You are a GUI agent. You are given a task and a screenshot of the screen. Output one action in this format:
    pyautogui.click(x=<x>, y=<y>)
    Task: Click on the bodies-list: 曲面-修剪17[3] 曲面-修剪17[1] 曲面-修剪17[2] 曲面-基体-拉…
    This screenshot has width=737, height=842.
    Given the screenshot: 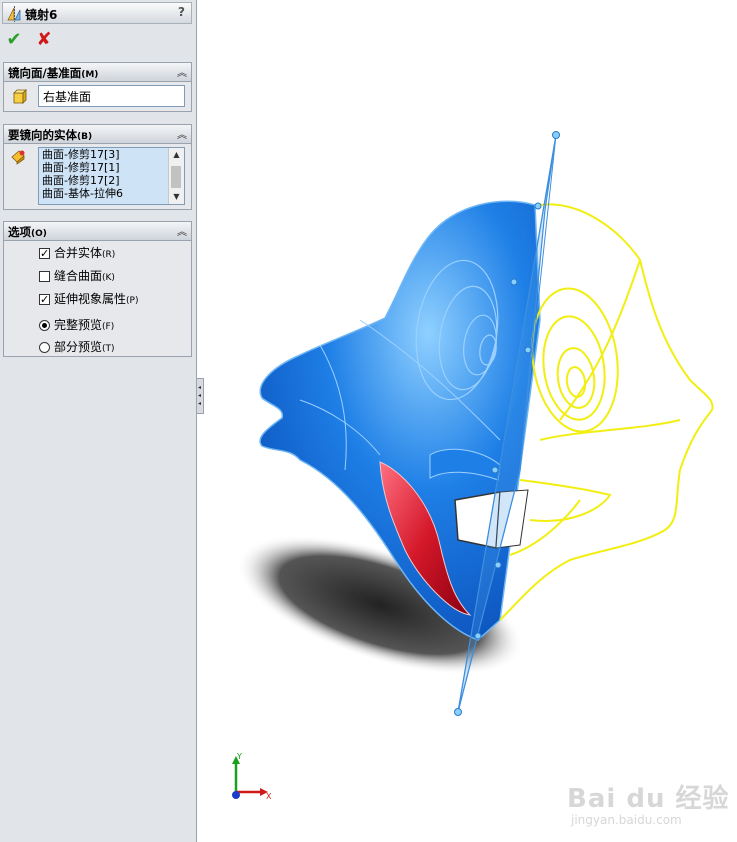 What is the action you would take?
    pyautogui.click(x=111, y=176)
    